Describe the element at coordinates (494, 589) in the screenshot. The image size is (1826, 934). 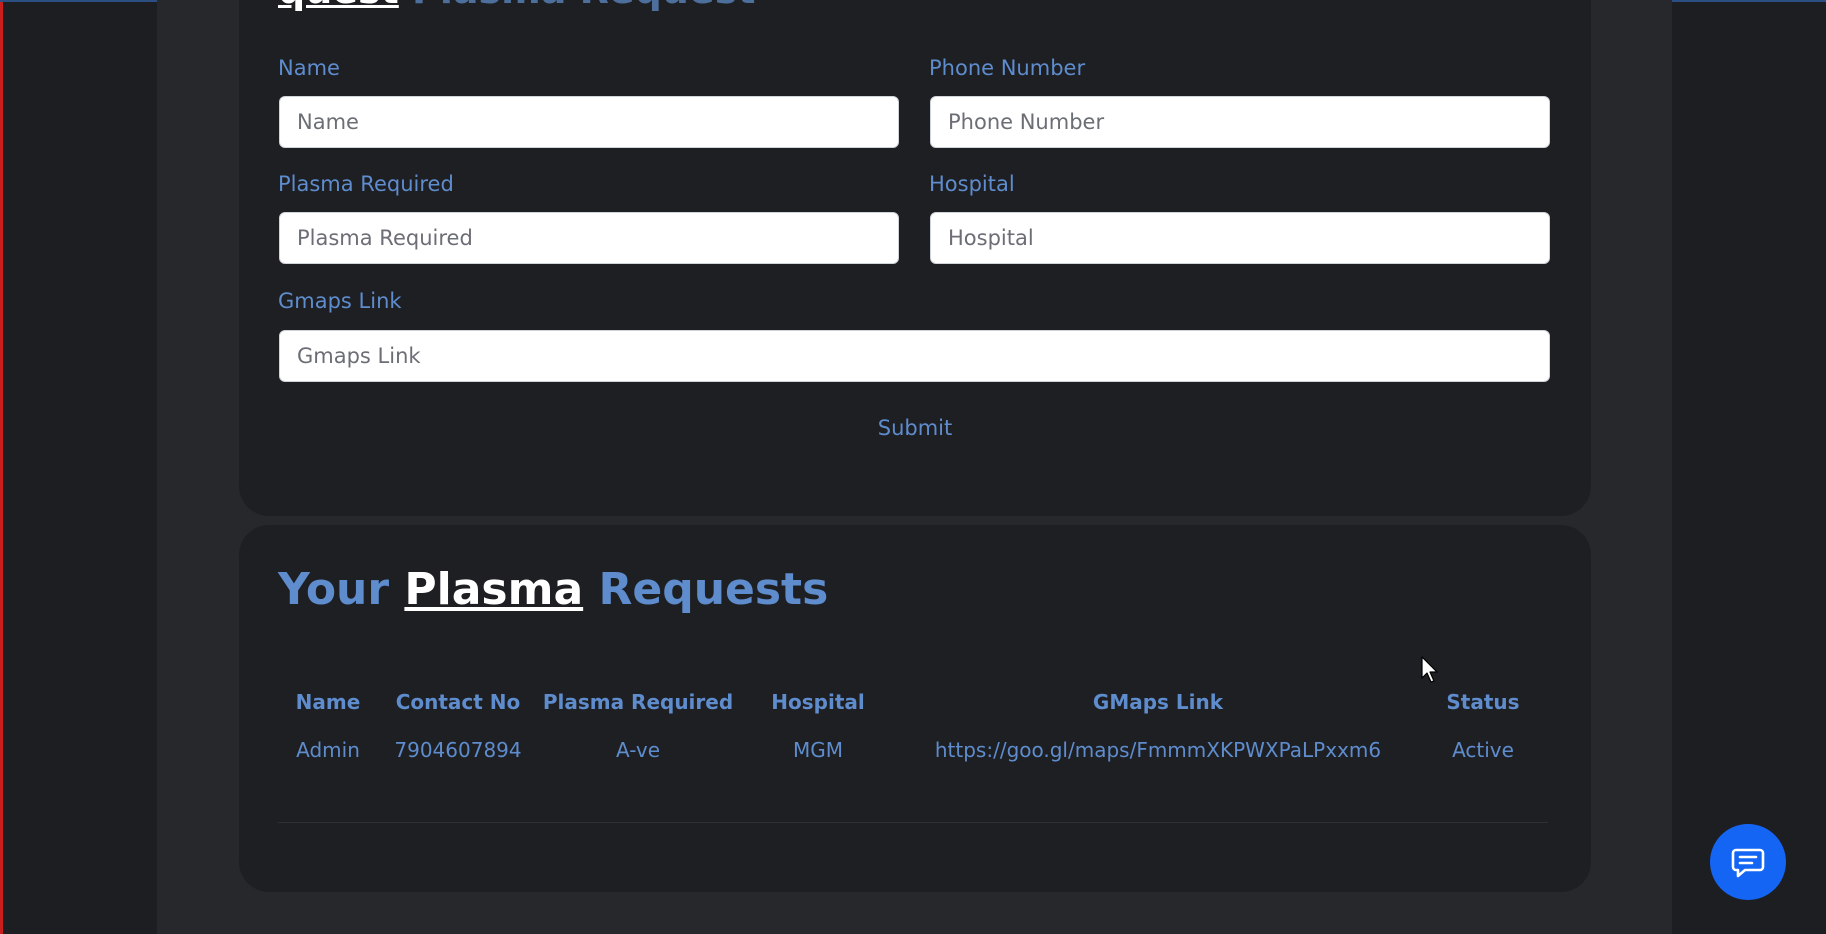
I see `requests-title-highlight: Plasma` at that location.